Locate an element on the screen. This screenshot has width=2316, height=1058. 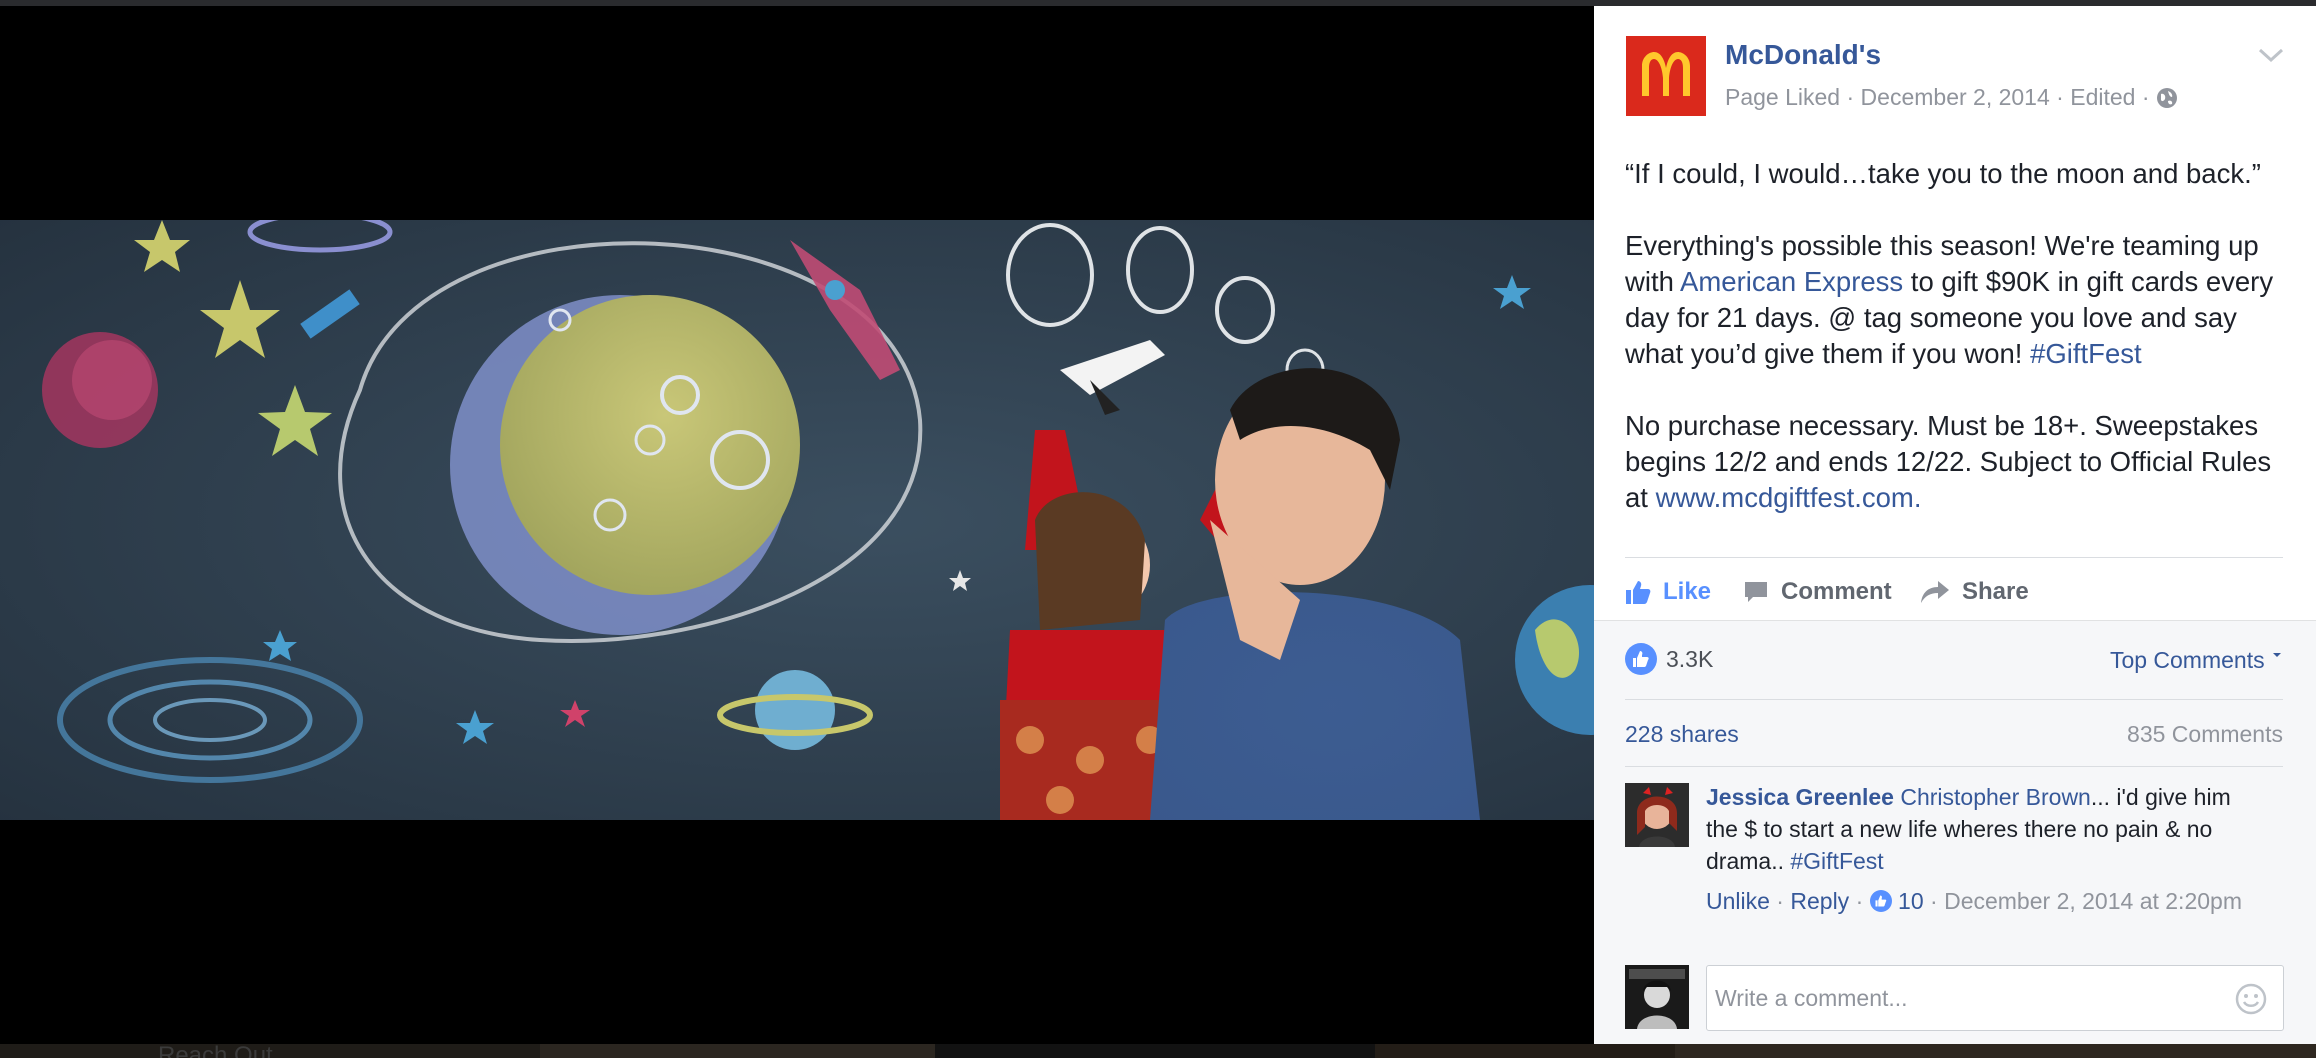
unlike-link: Unlike is located at coordinates (1738, 901).